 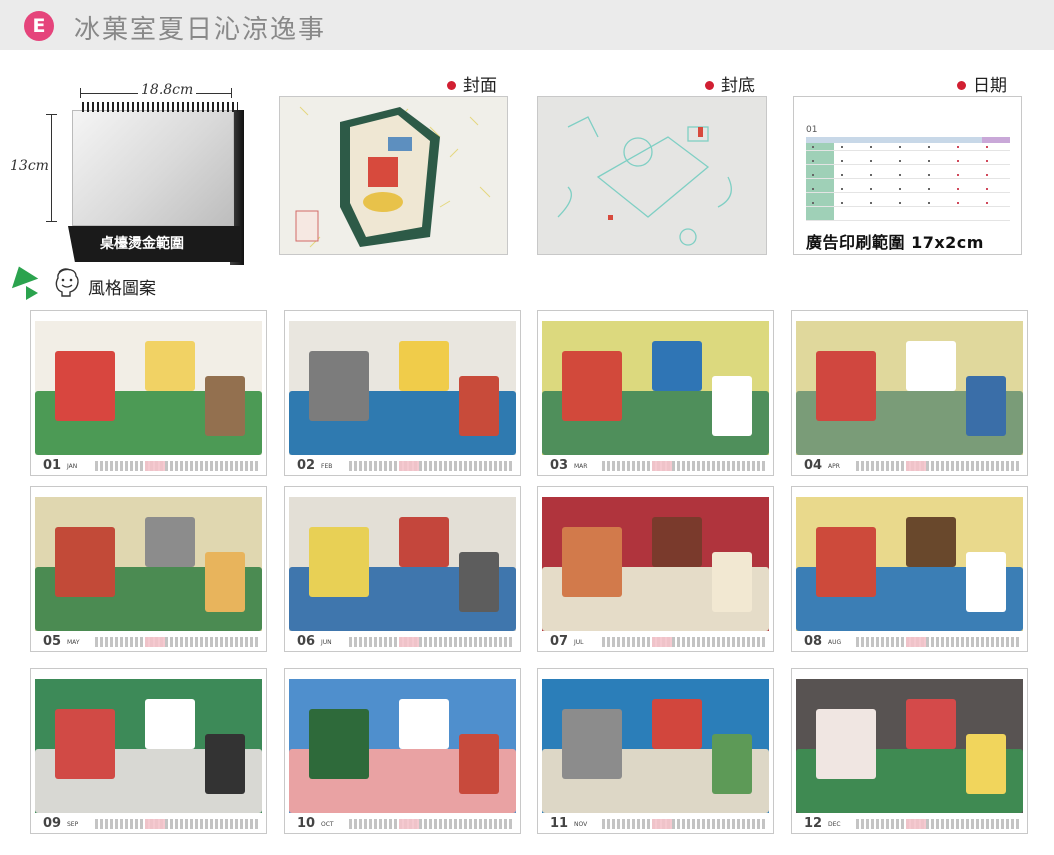 I want to click on month-name: FEB, so click(x=327, y=466).